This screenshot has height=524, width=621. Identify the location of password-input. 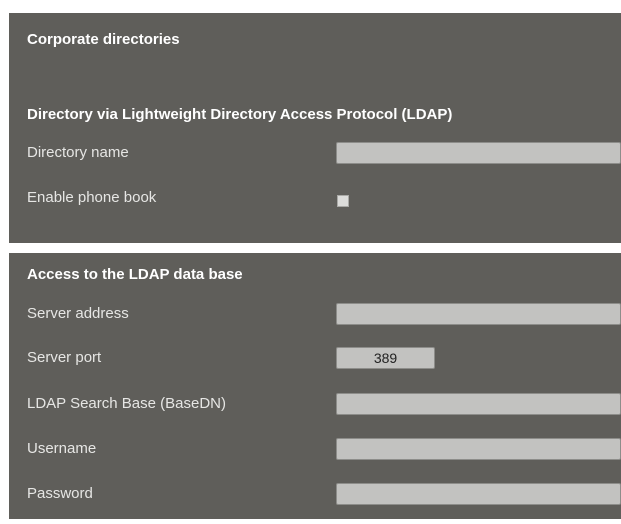
(478, 494).